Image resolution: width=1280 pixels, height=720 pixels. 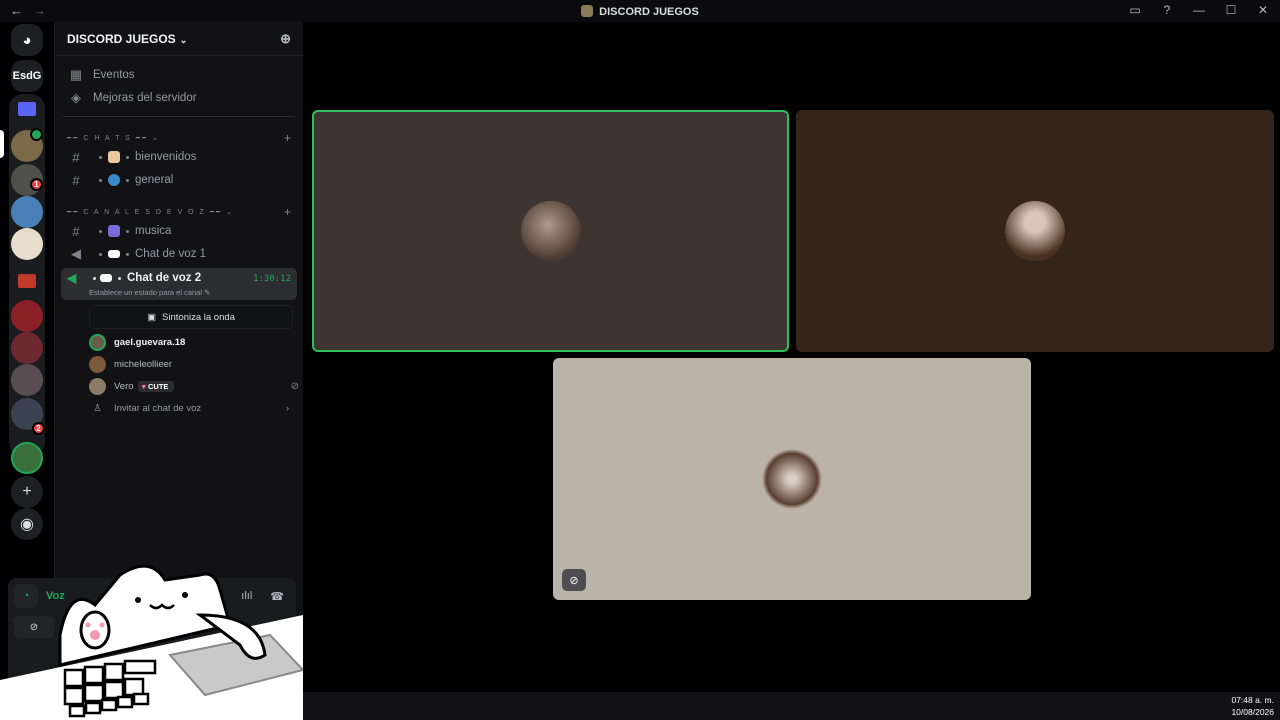 I want to click on server-boost-item: ◈ Mejoras del servidor, so click(x=179, y=98).